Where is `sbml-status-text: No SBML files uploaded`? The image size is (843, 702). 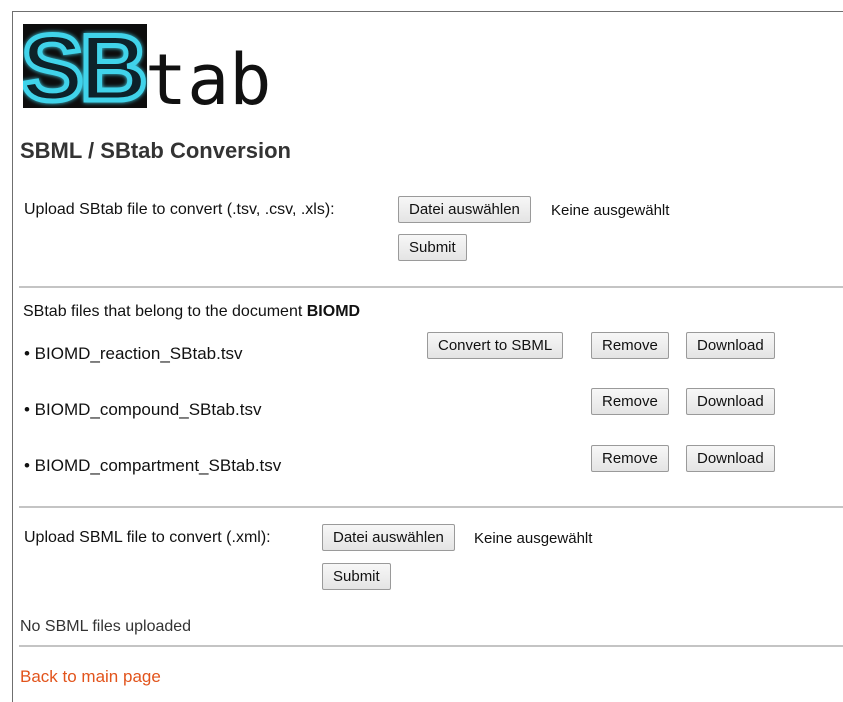
sbml-status-text: No SBML files uploaded is located at coordinates (106, 626).